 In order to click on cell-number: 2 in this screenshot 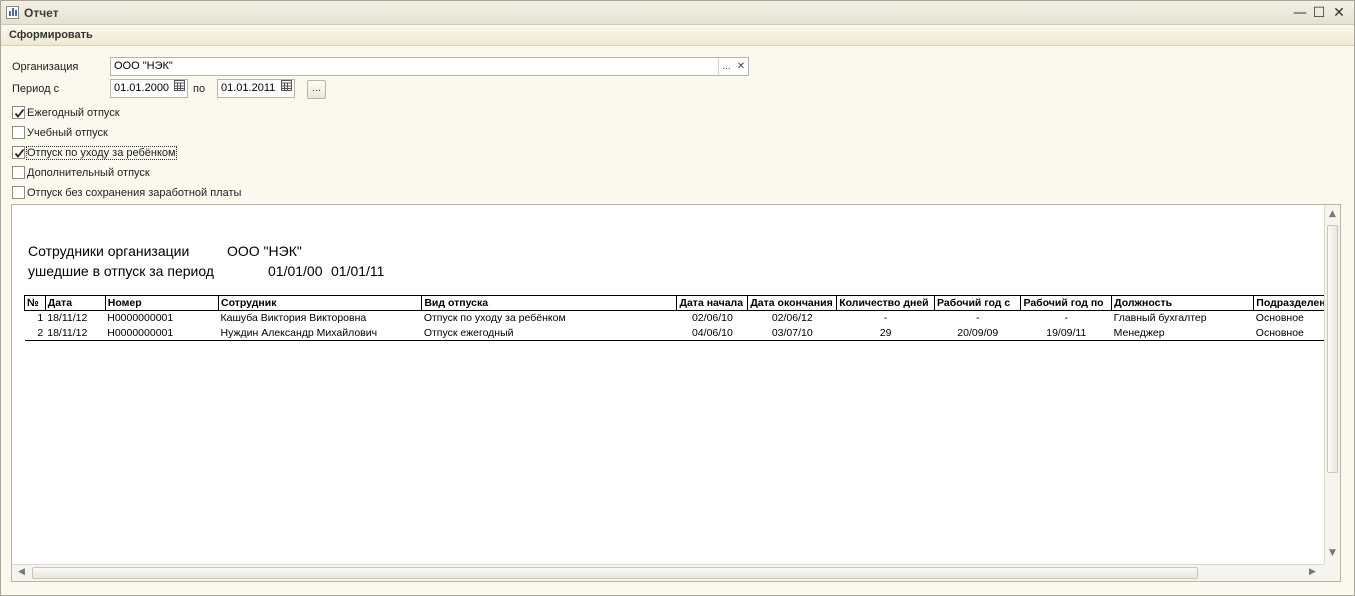, I will do `click(35, 333)`.